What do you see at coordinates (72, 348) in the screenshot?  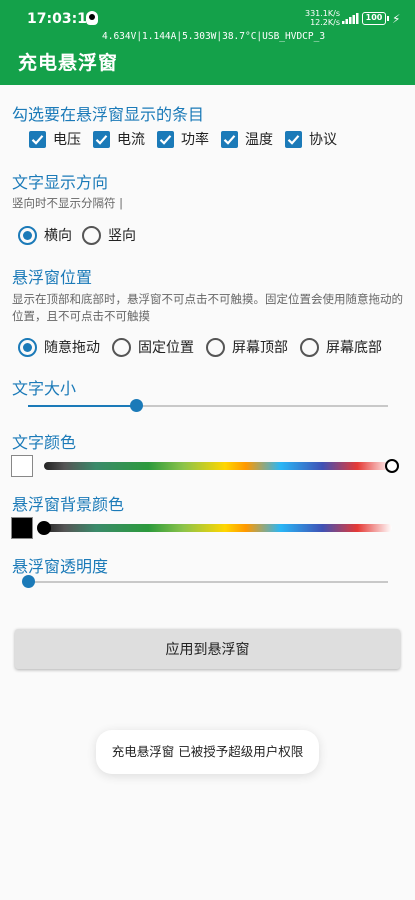 I see `radio-label: 随意拖动` at bounding box center [72, 348].